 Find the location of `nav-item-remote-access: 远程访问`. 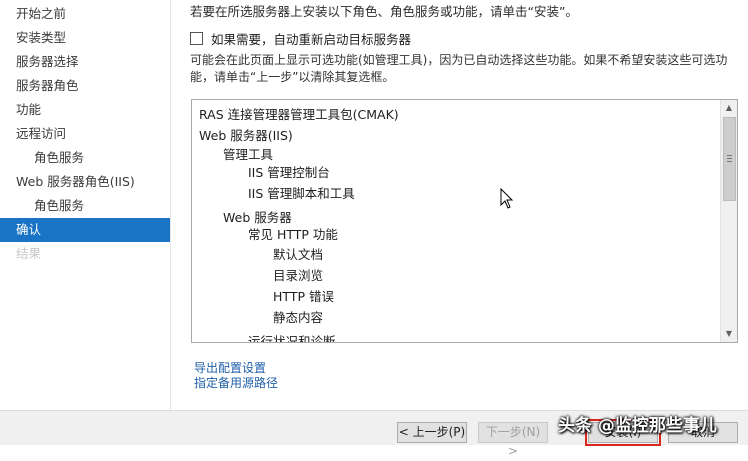

nav-item-remote-access: 远程访问 is located at coordinates (85, 134).